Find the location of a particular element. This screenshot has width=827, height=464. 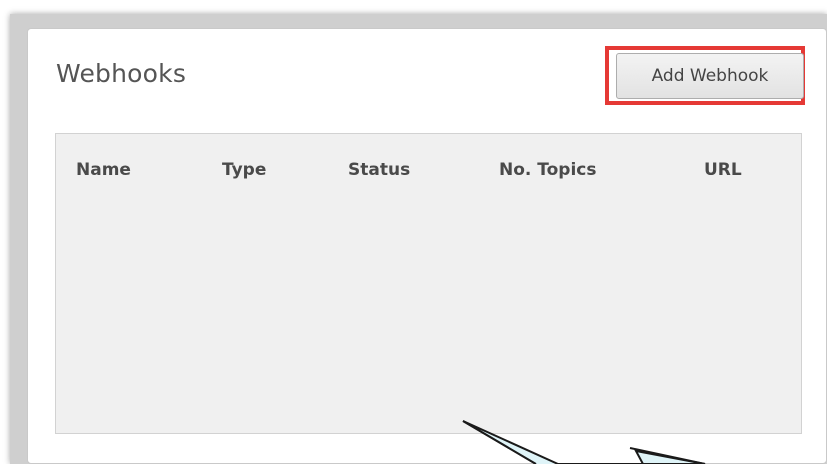

table-header-row: Name Type Status No. Topics URL is located at coordinates (428, 172).